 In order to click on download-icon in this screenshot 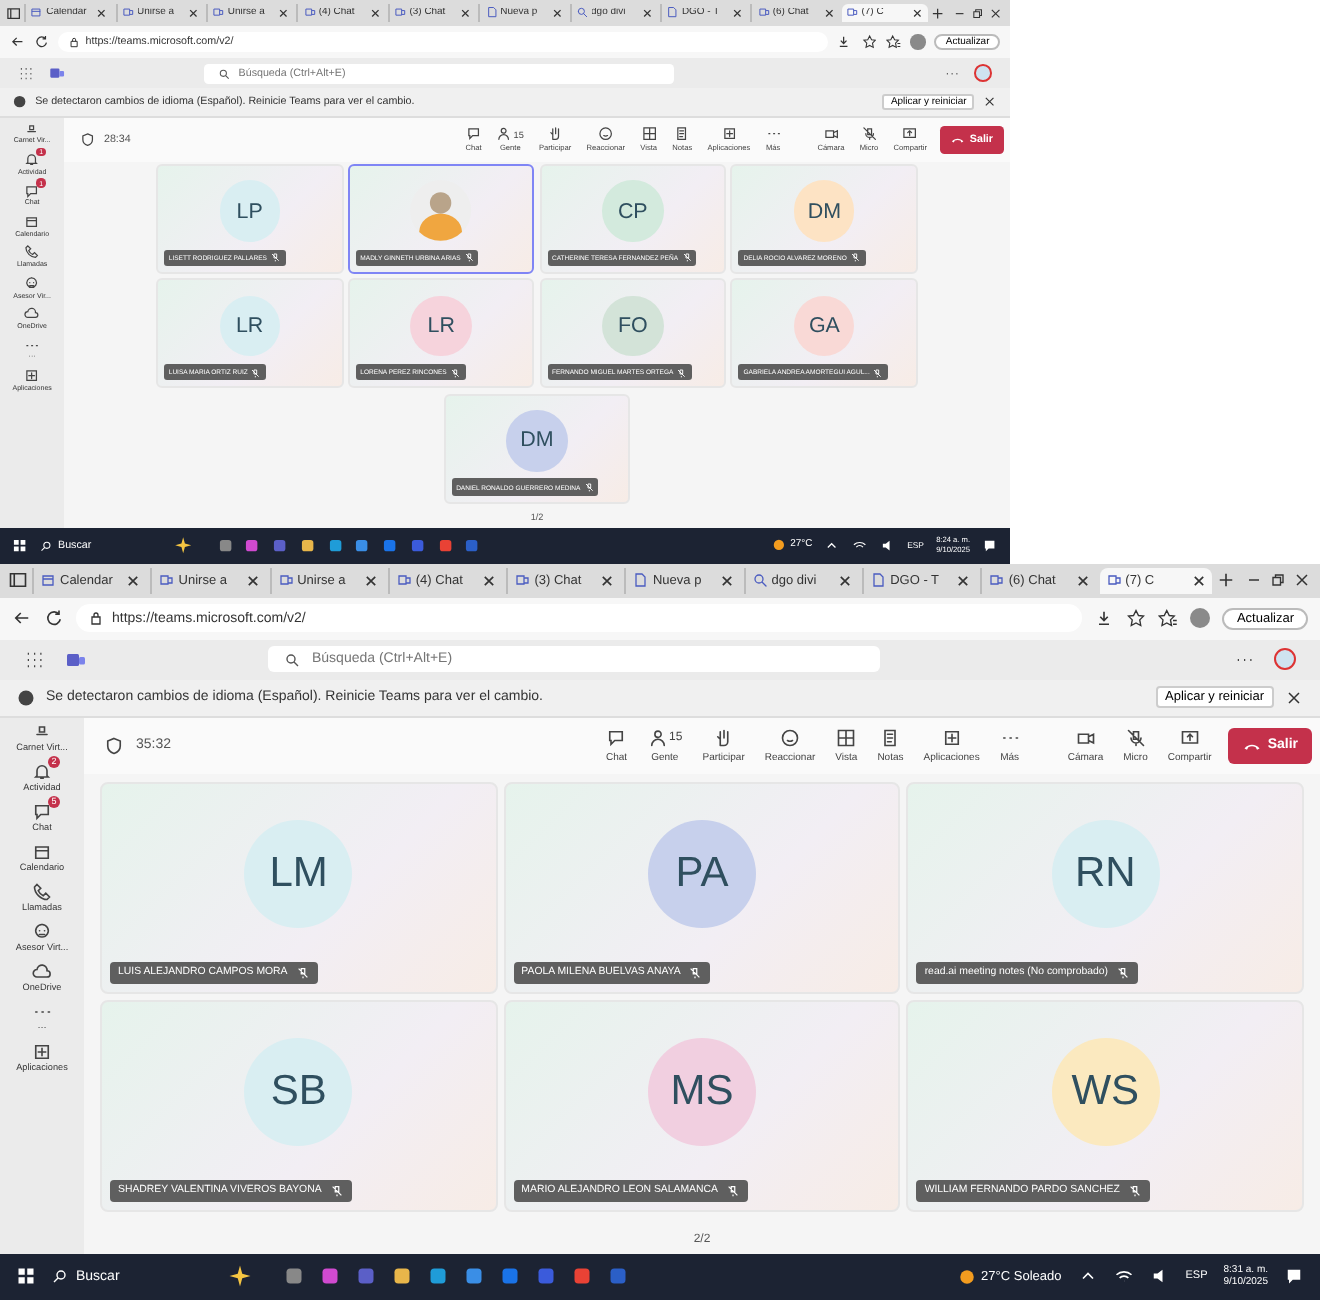, I will do `click(1104, 618)`.